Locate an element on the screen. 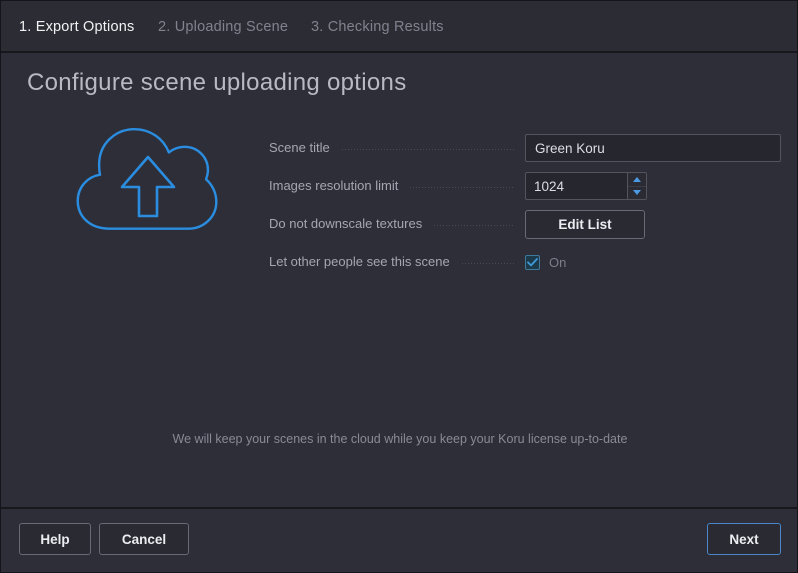  spinner-decrement-button is located at coordinates (637, 193).